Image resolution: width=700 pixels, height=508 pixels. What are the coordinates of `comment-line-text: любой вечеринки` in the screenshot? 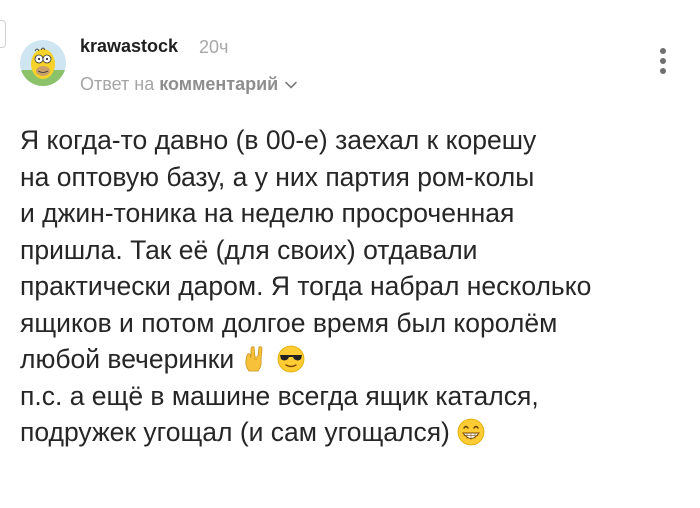 It's located at (127, 359).